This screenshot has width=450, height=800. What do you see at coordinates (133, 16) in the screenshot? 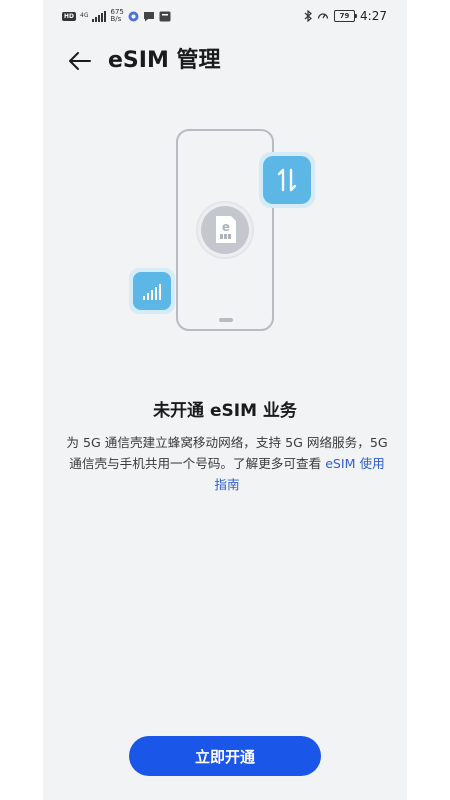
I see `app-notification-icon` at bounding box center [133, 16].